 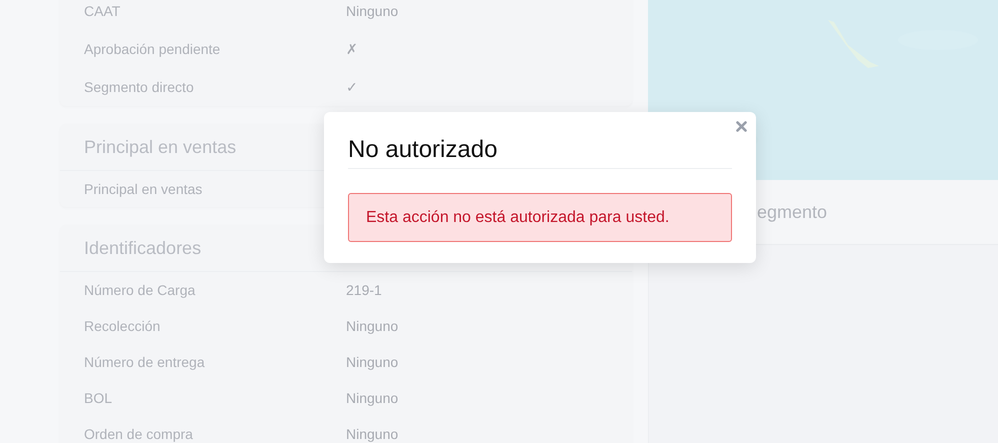 What do you see at coordinates (140, 290) in the screenshot?
I see `field-label: Número de Carga` at bounding box center [140, 290].